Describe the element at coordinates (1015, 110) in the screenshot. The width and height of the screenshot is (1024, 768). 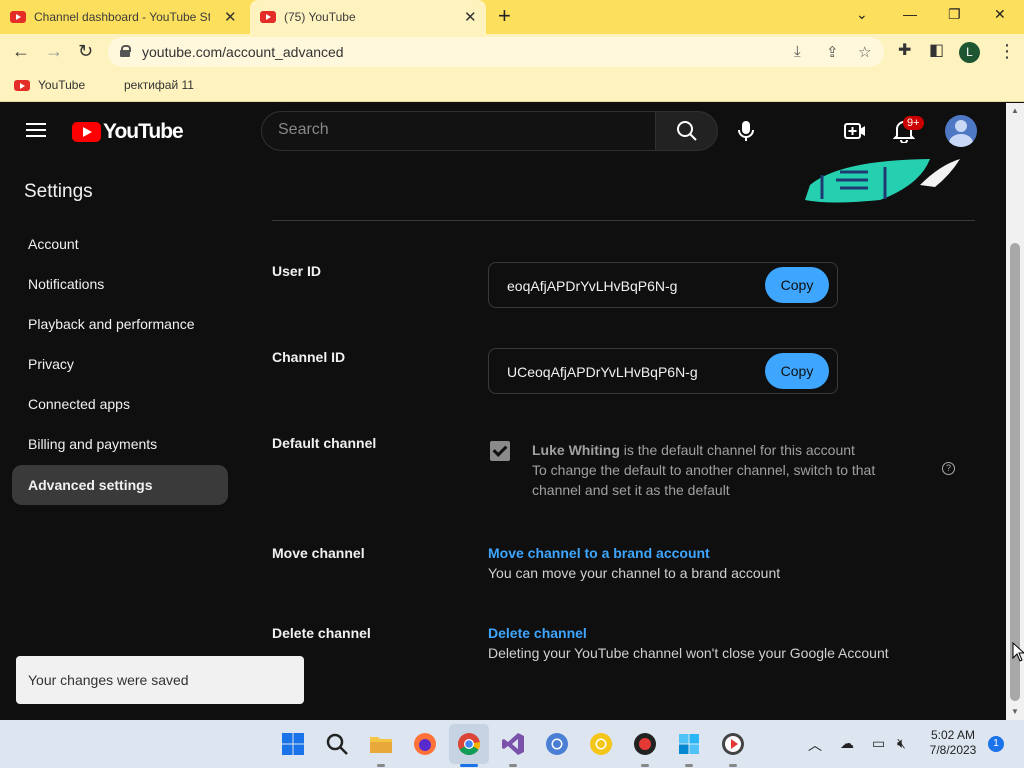
I see `scroll-up-arrow-icon: ▲` at that location.